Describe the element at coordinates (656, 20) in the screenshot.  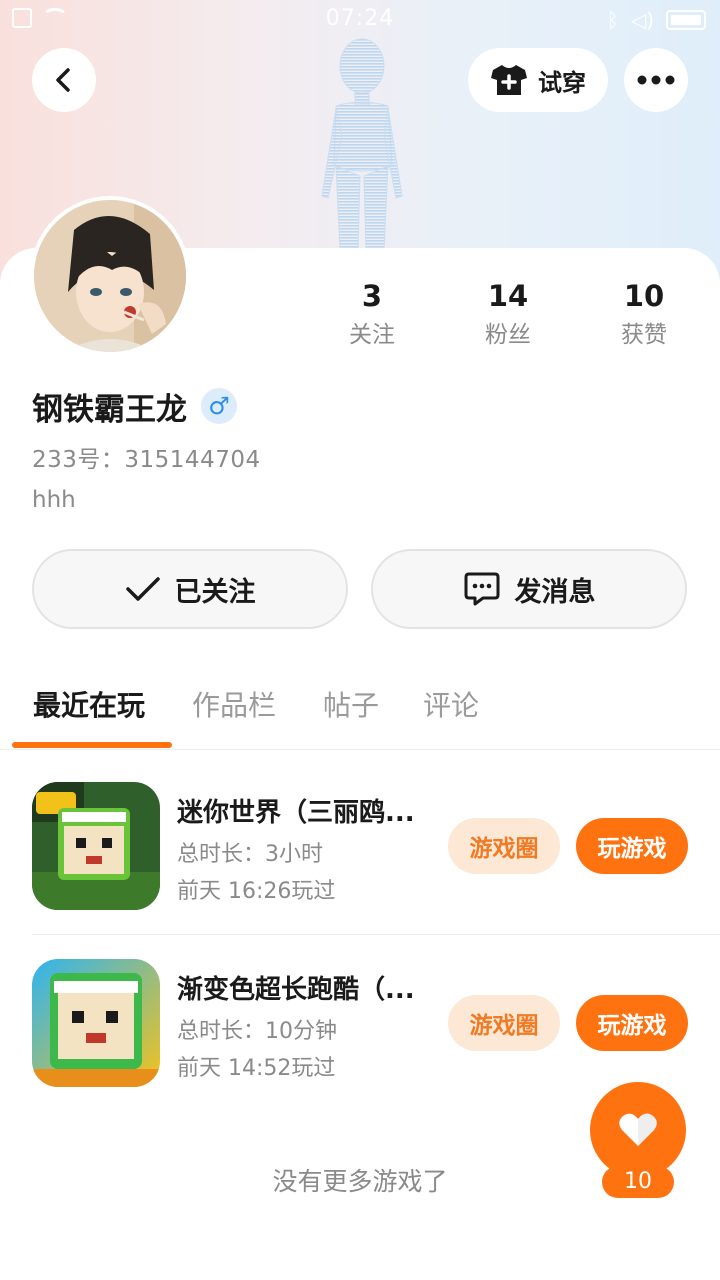
I see `status-right-icons: ᛒ ◁)` at that location.